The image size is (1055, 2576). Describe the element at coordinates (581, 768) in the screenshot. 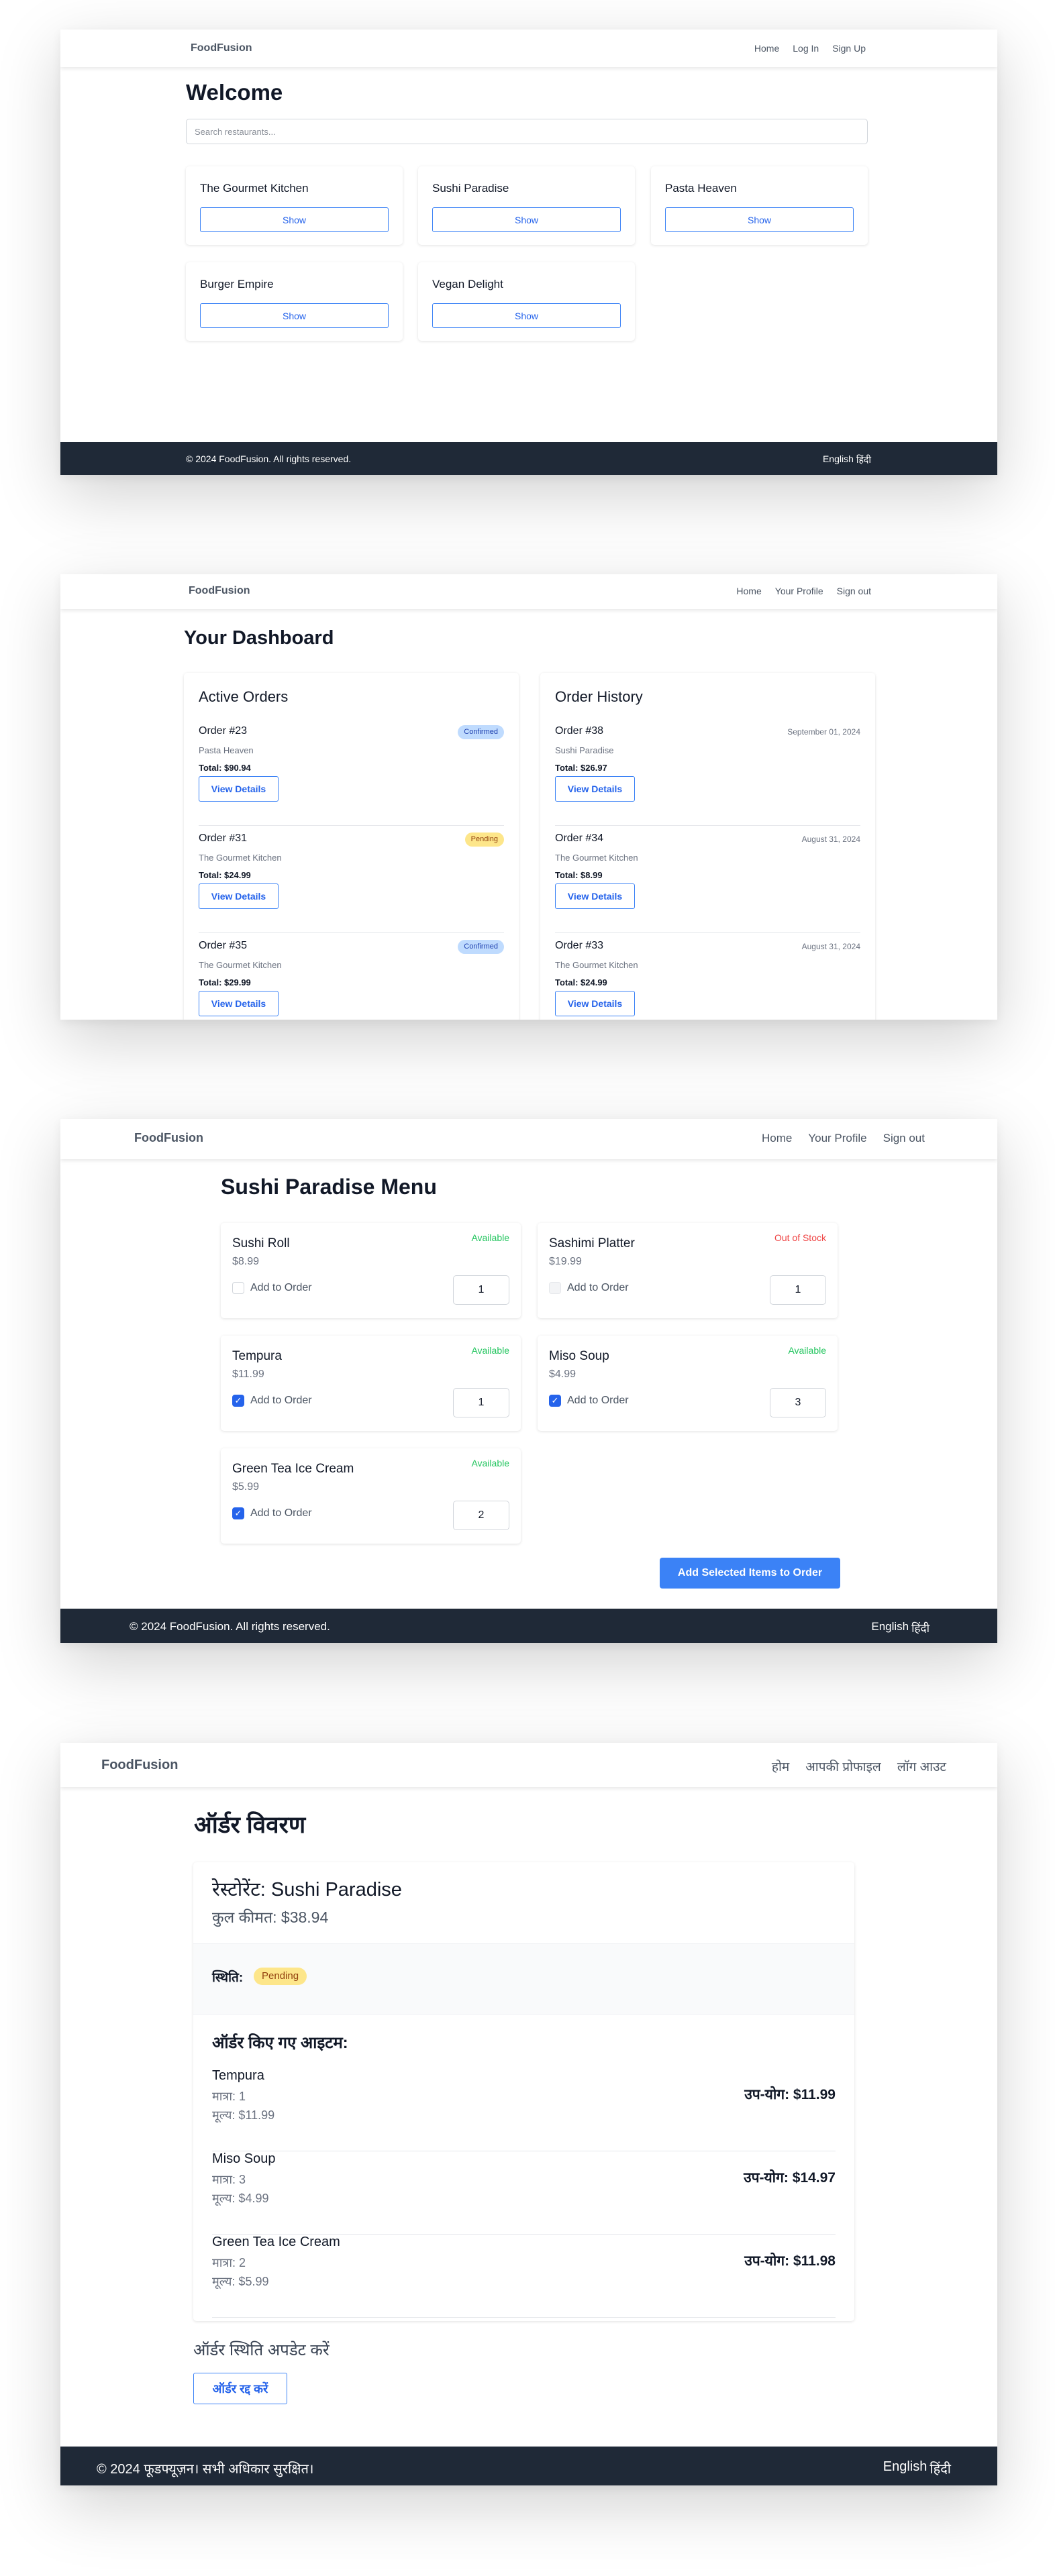

I see `order-total: Total: $26.97` at that location.